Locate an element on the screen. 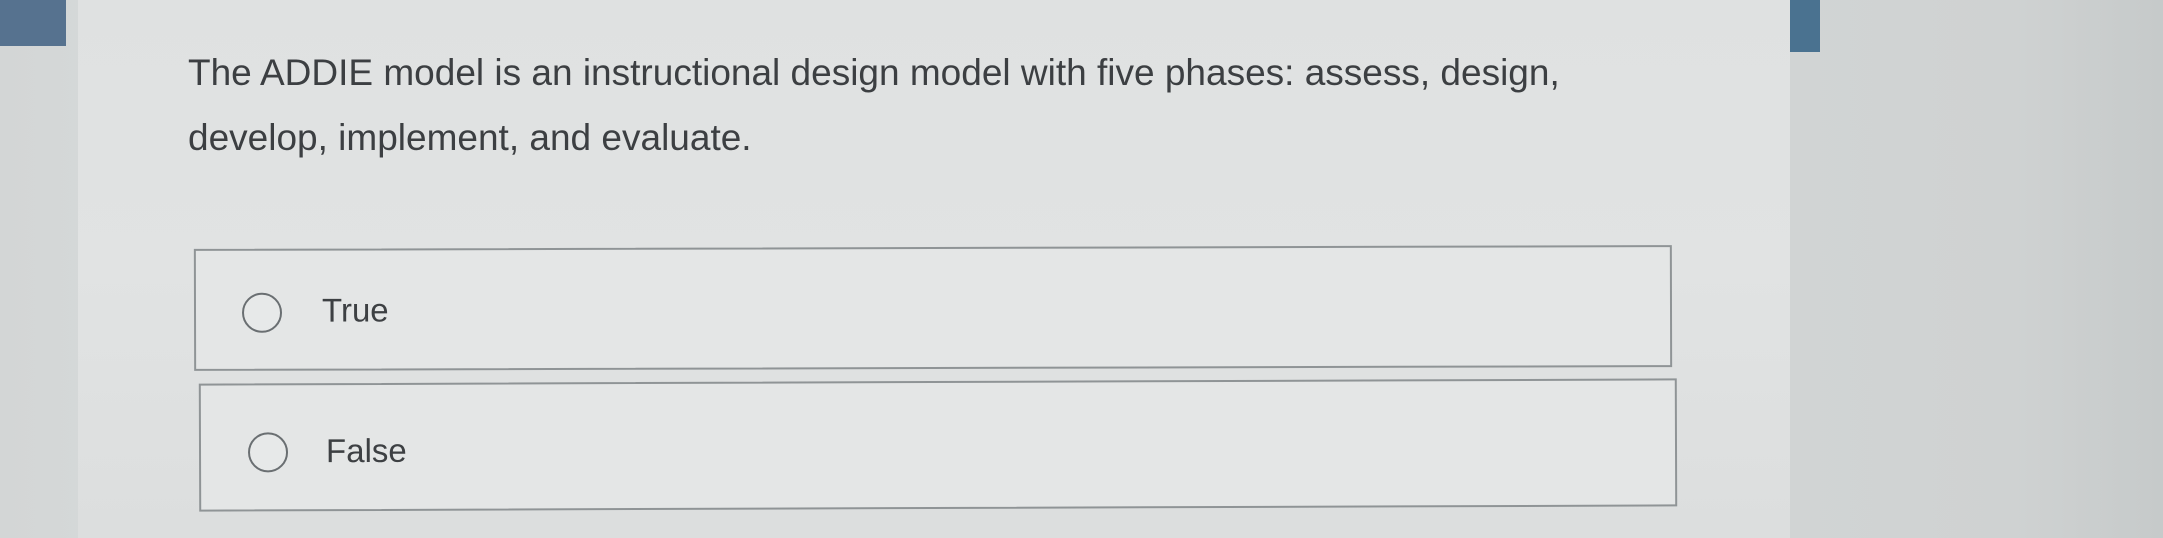 The width and height of the screenshot is (2163, 538). left-accent-tab is located at coordinates (33, 23).